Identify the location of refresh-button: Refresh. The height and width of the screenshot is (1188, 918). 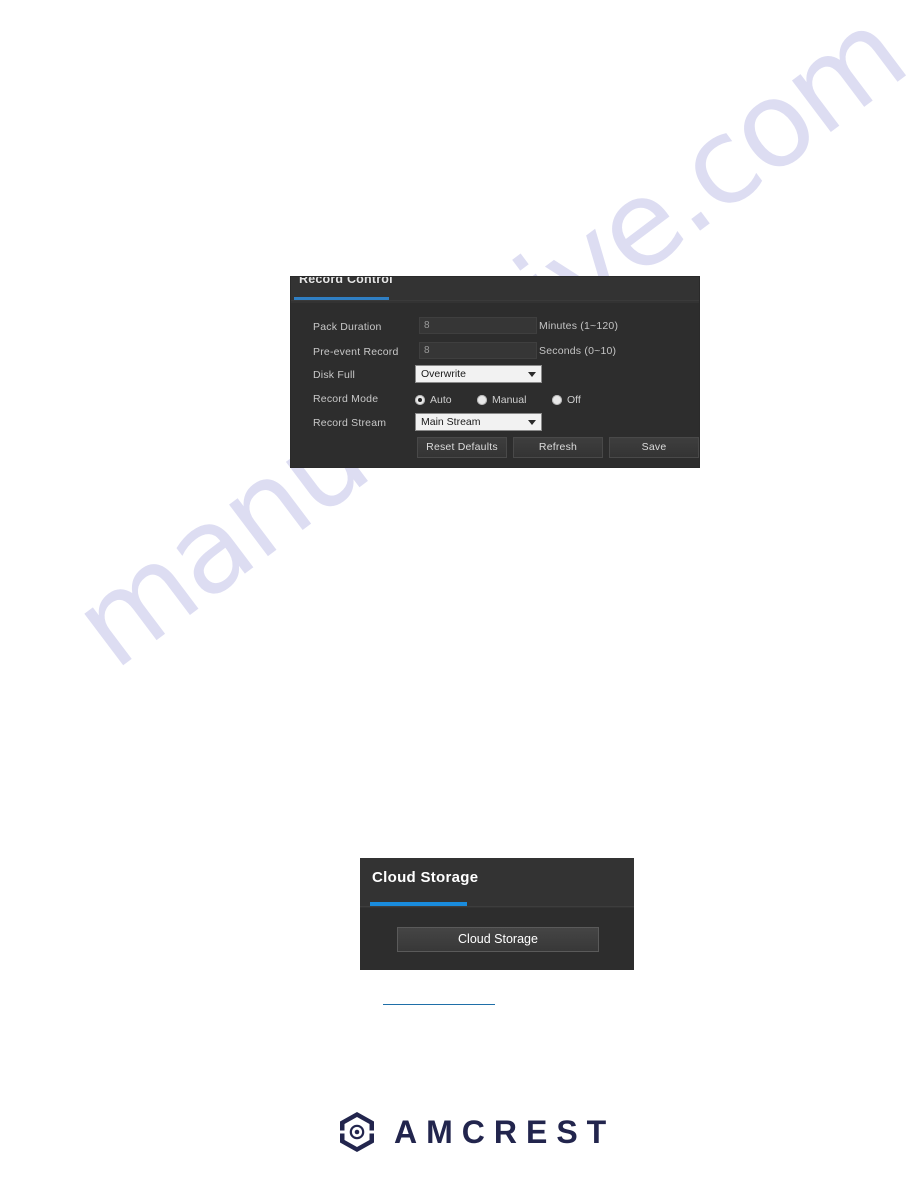
(558, 447).